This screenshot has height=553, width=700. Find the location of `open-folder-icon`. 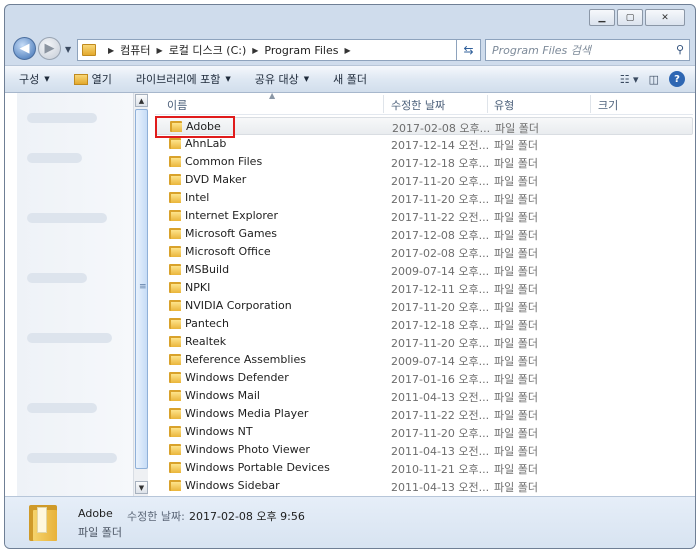

open-folder-icon is located at coordinates (80, 79).